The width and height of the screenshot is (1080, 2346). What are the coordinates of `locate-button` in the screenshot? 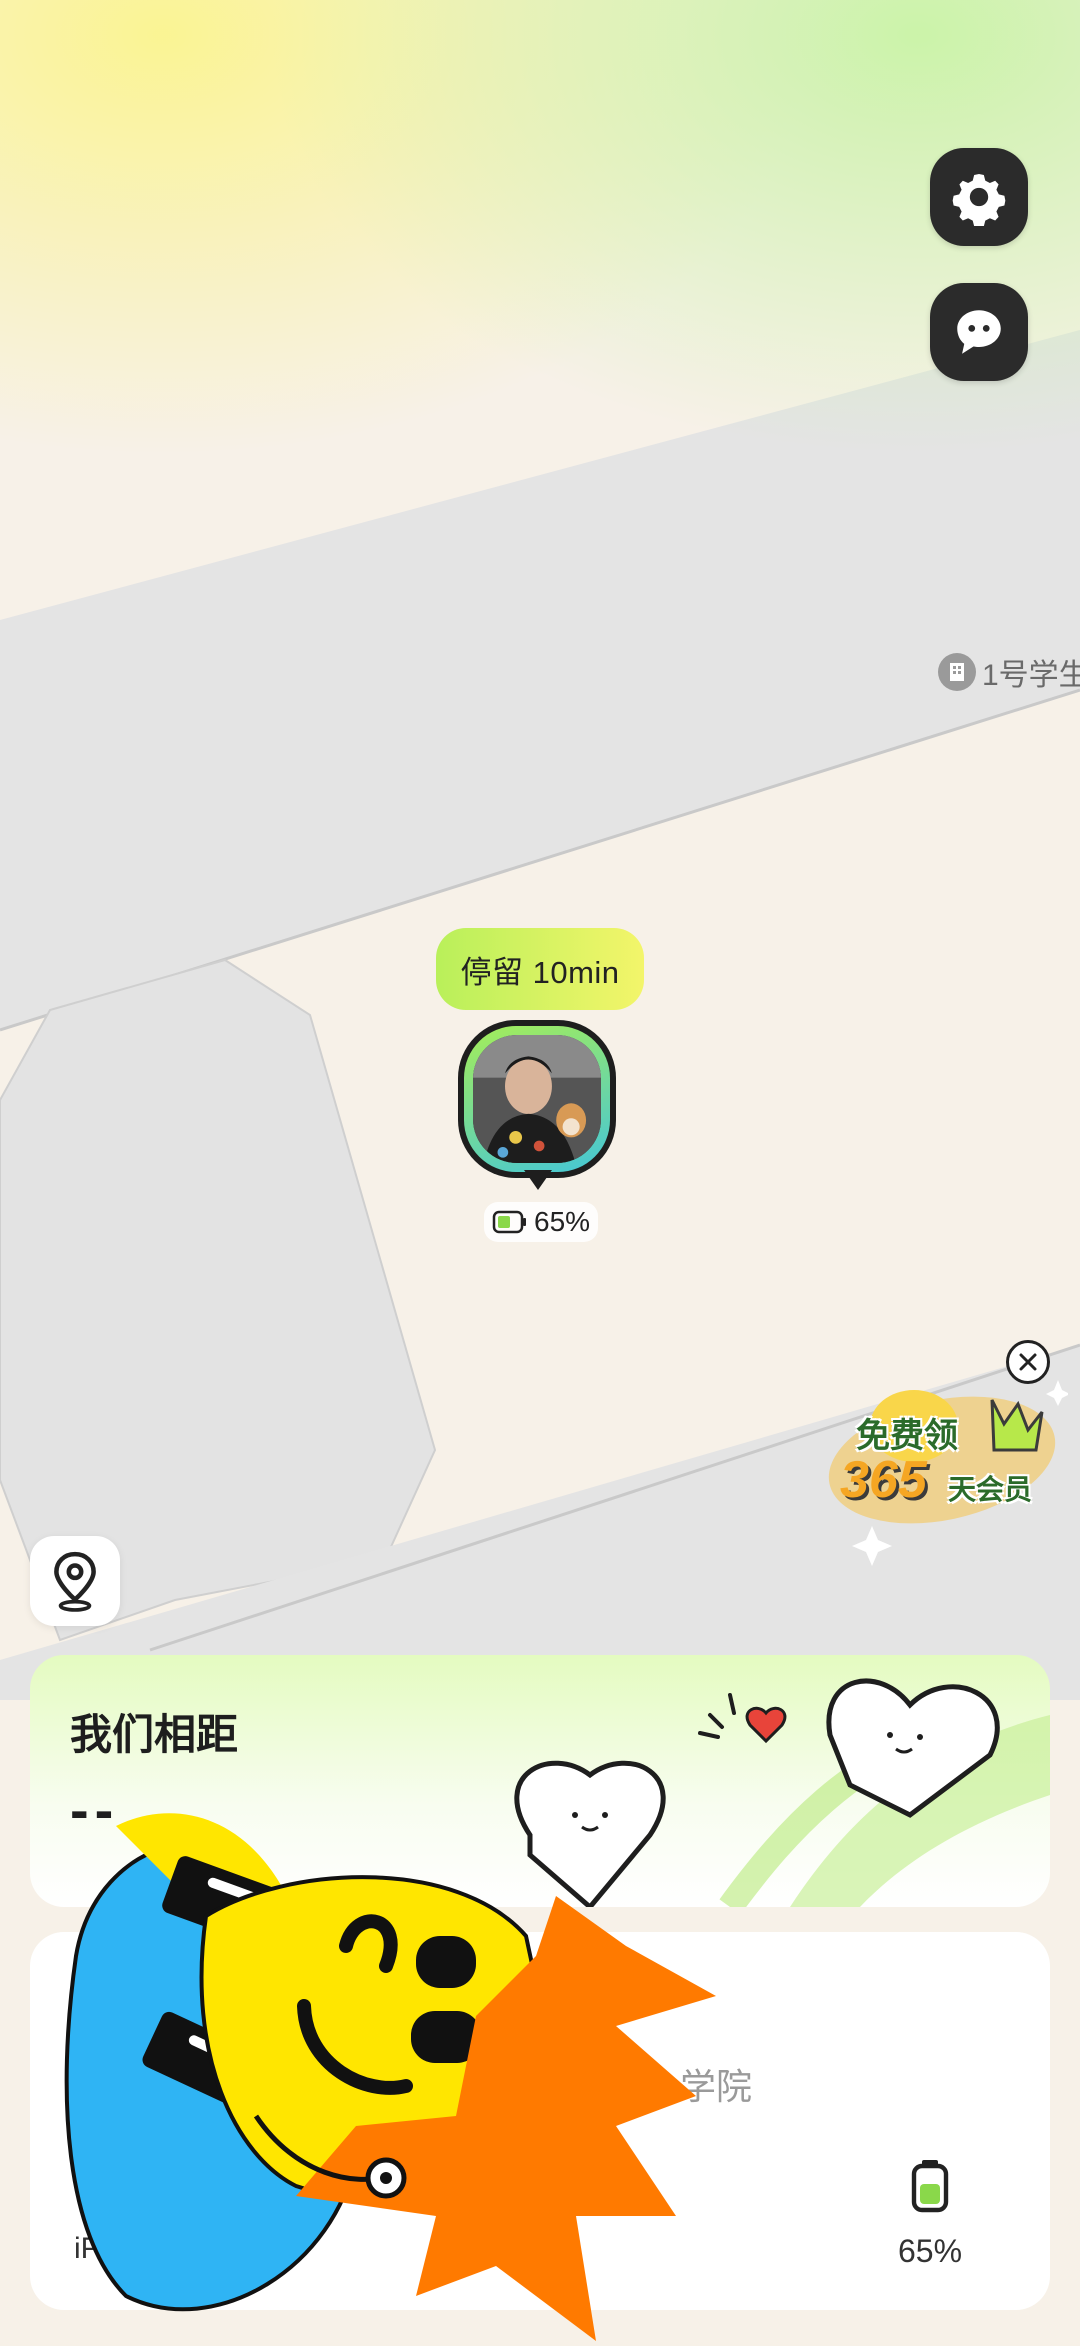 It's located at (75, 1581).